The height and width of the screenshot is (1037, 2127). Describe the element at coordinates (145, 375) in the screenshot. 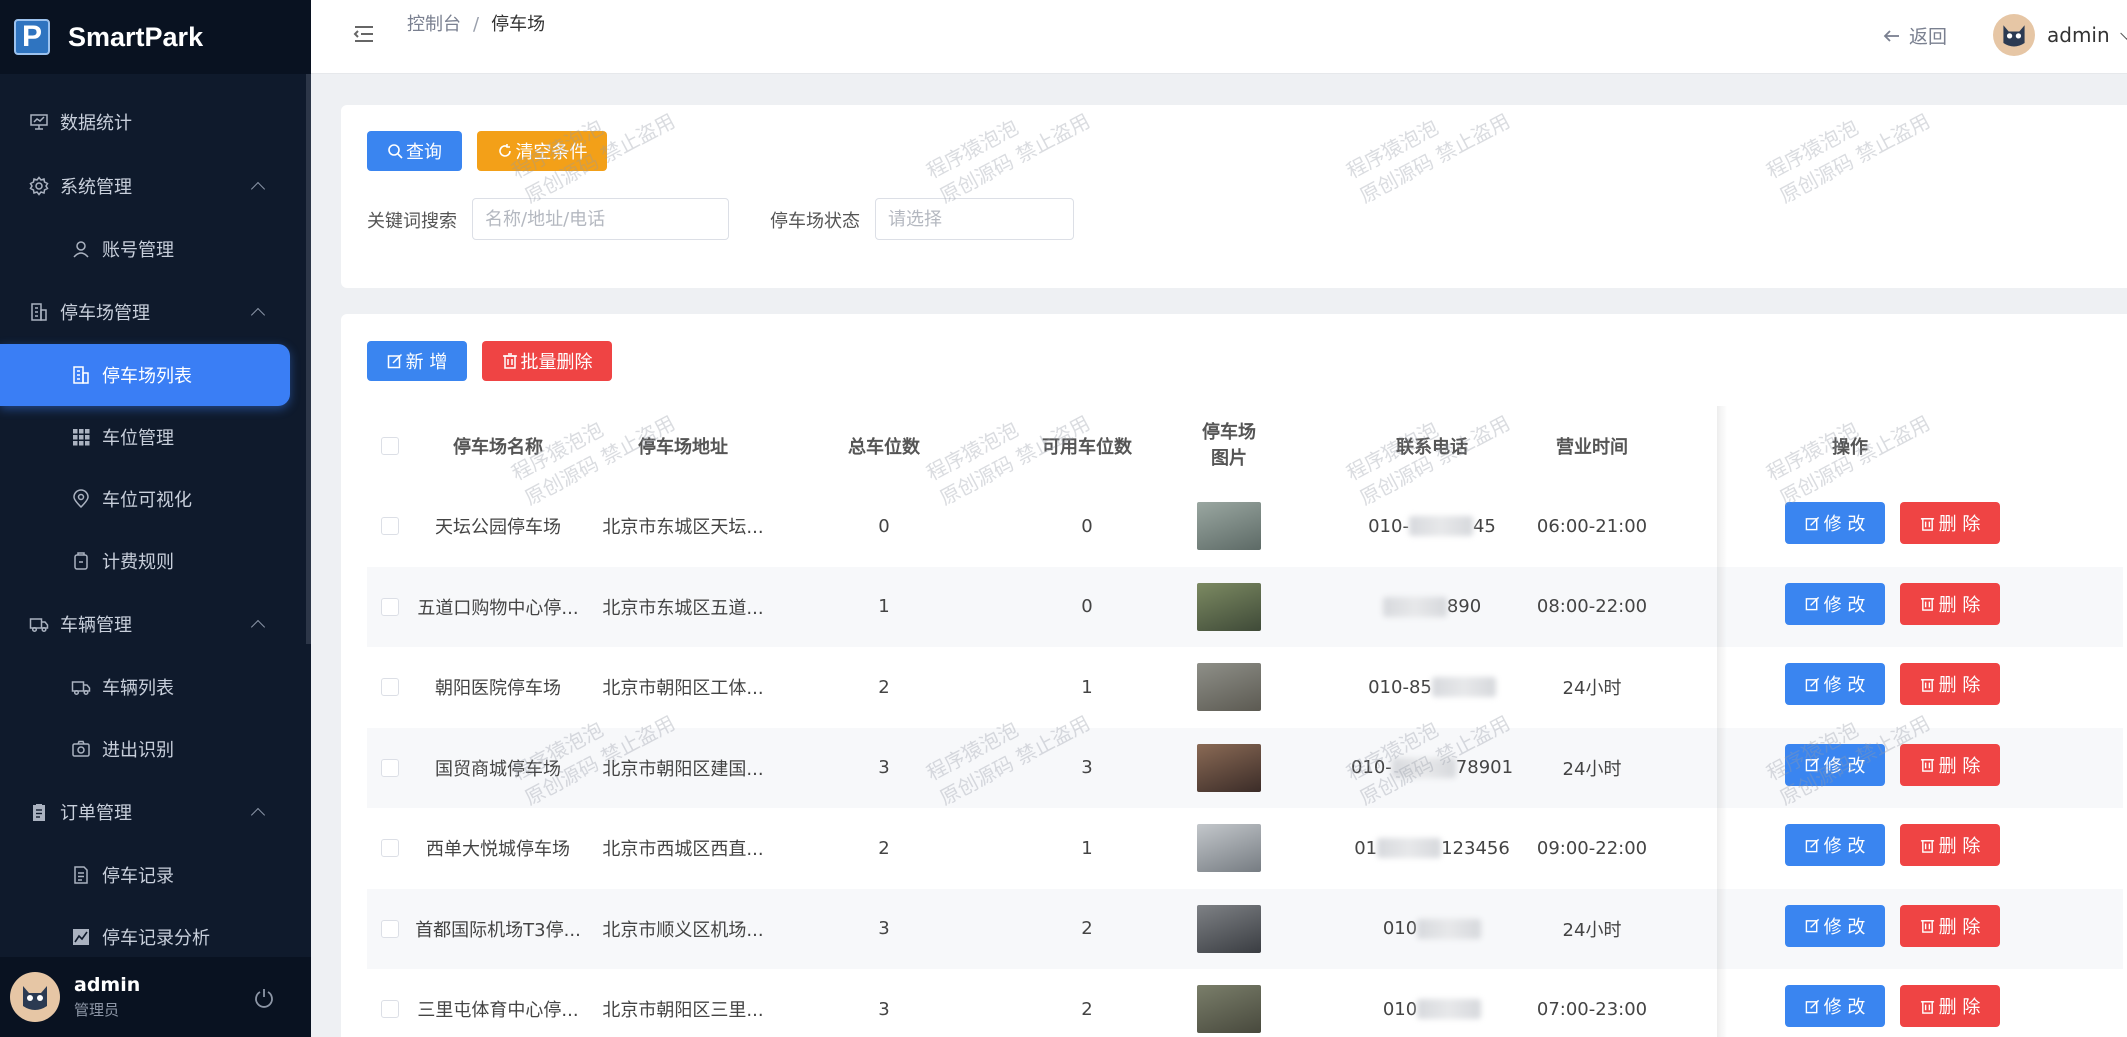

I see `sidebar-item-4: 停车场列表` at that location.